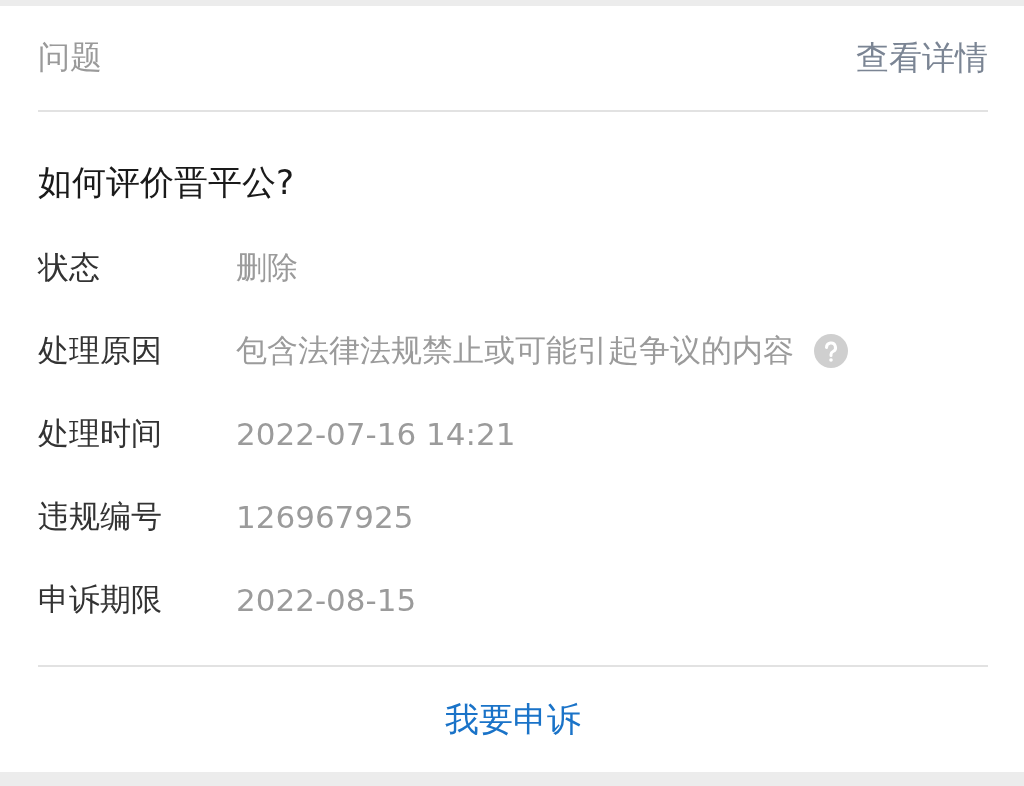  I want to click on field-value: 126967925, so click(325, 516).